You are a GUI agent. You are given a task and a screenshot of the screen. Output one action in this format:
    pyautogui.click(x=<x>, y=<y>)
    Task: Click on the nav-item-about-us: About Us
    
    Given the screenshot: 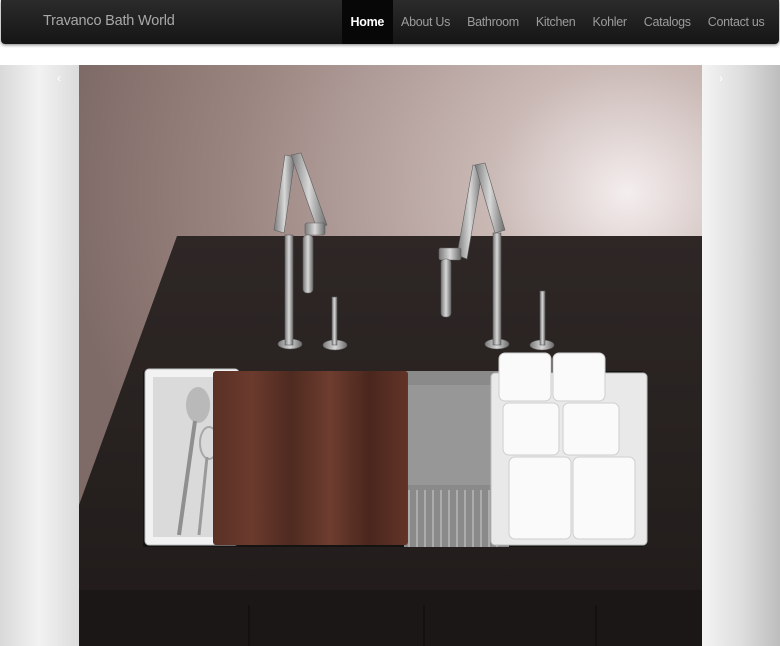 What is the action you would take?
    pyautogui.click(x=426, y=22)
    